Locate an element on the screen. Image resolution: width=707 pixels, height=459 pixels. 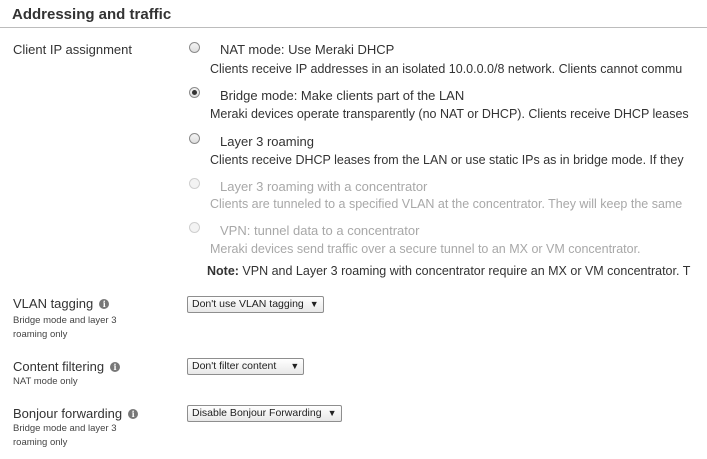
content-filtering-select: Don't filter content ▼ is located at coordinates (246, 366).